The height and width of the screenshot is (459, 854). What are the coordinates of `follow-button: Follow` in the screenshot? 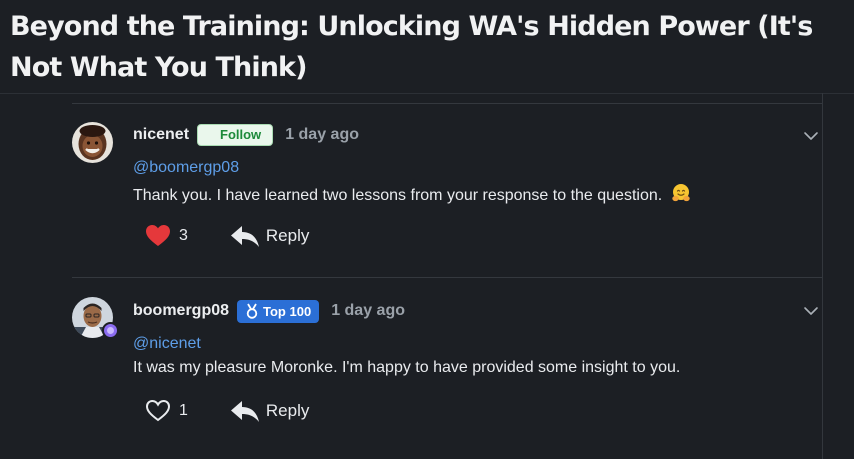 It's located at (235, 135).